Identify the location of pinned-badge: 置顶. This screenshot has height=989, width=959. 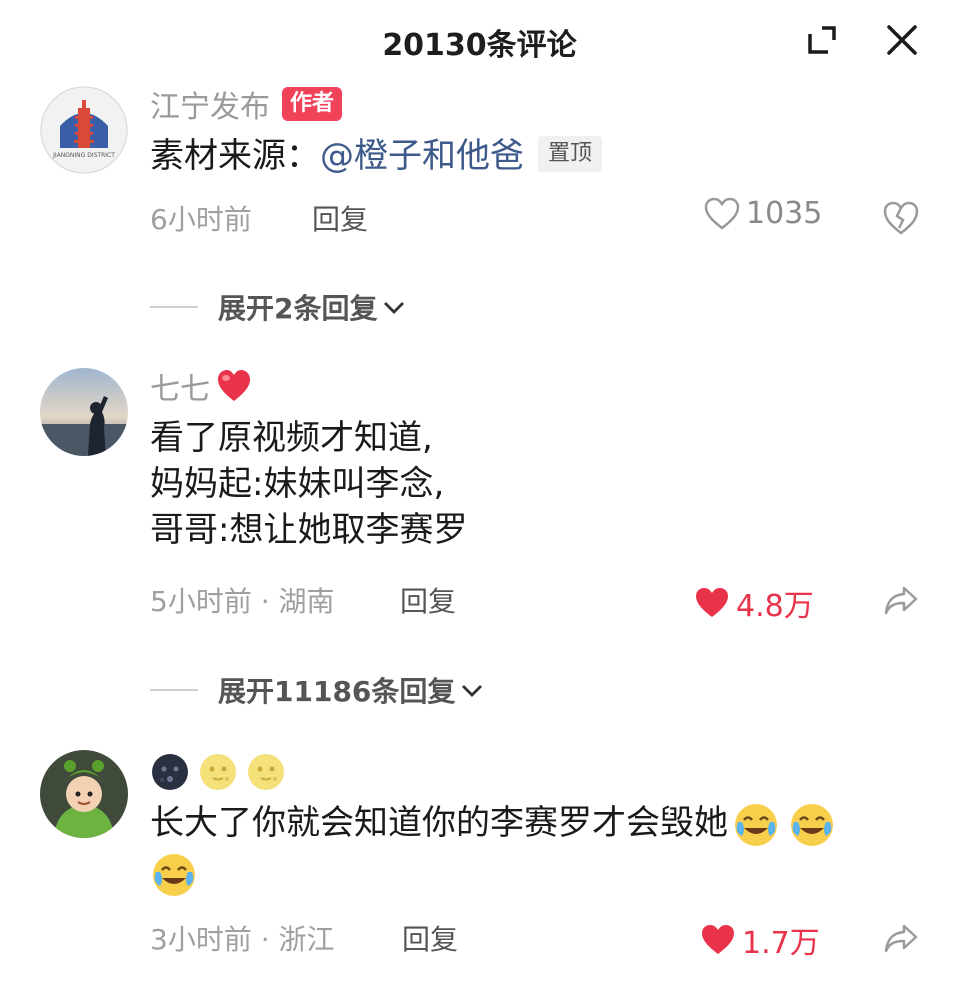
(570, 153).